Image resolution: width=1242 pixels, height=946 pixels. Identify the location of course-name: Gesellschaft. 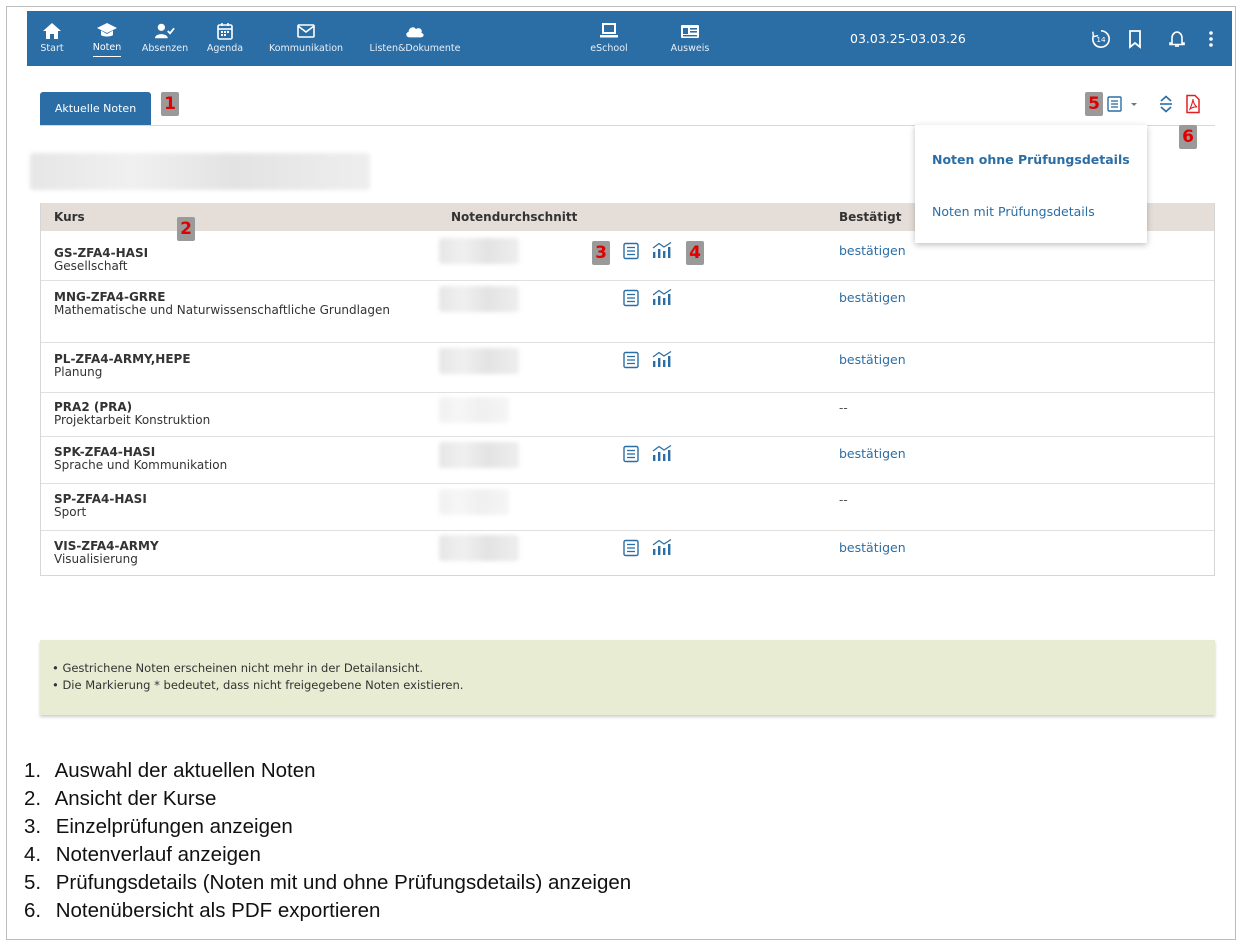
(91, 266).